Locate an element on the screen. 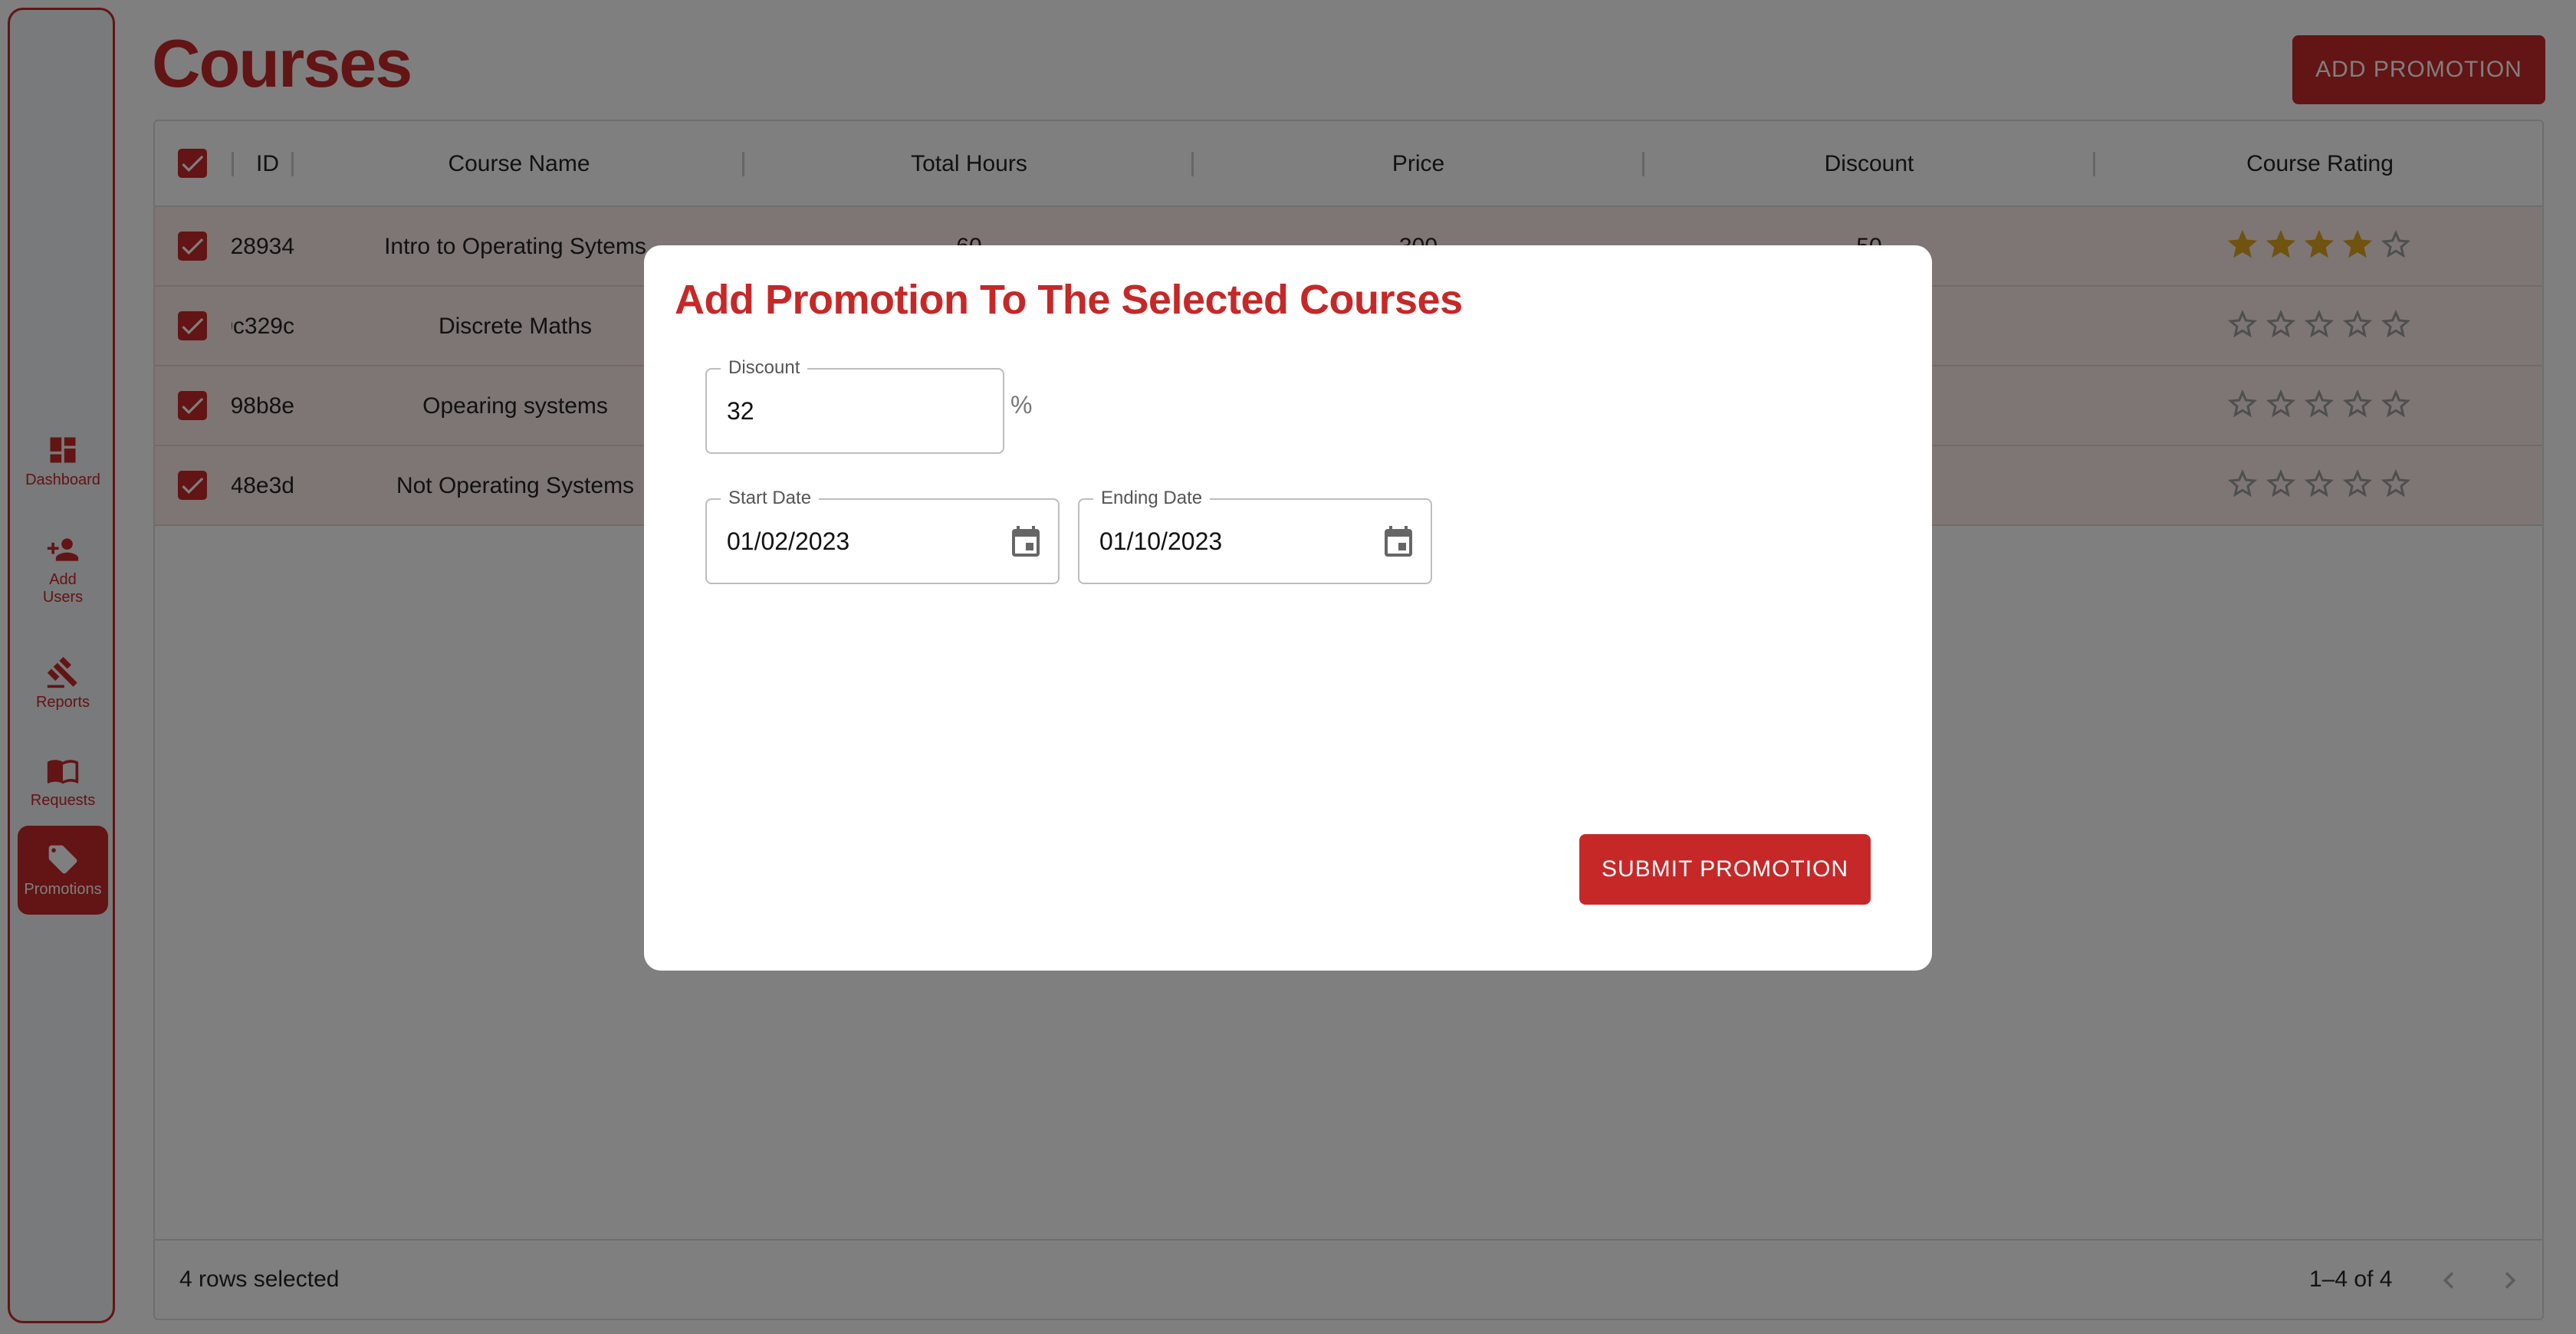 The height and width of the screenshot is (1334, 2576). discount-input: 32 is located at coordinates (741, 412).